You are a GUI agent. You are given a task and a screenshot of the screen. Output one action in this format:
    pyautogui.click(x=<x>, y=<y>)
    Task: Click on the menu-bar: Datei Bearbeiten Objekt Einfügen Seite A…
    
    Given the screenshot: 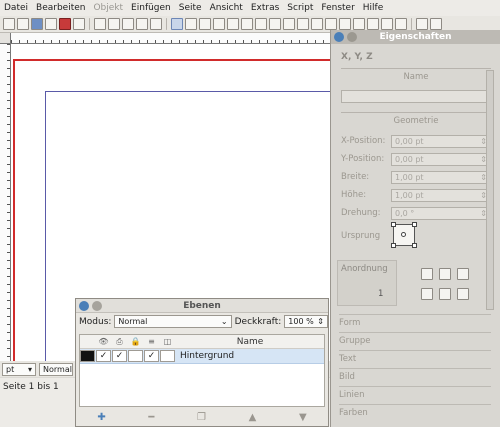 What is the action you would take?
    pyautogui.click(x=250, y=8)
    